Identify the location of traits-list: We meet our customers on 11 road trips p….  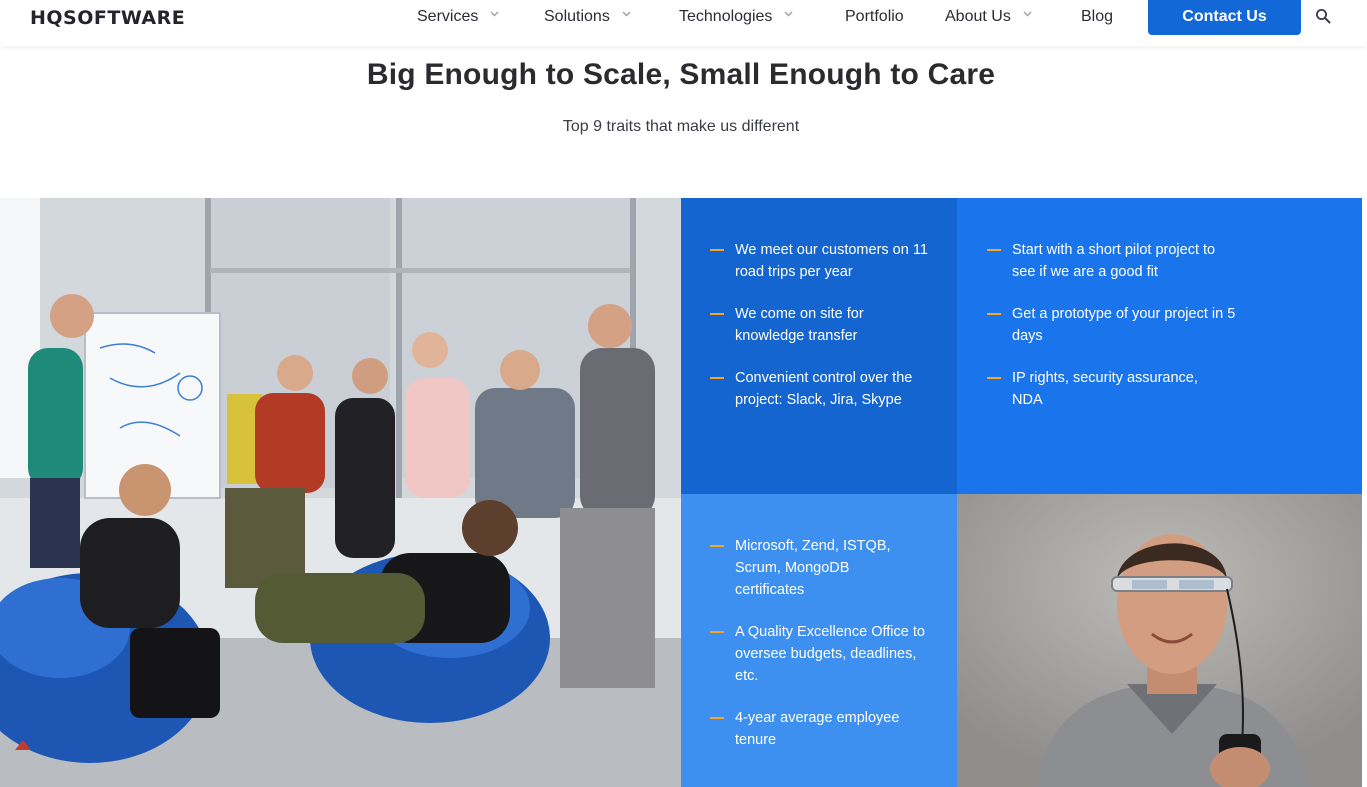
(822, 335).